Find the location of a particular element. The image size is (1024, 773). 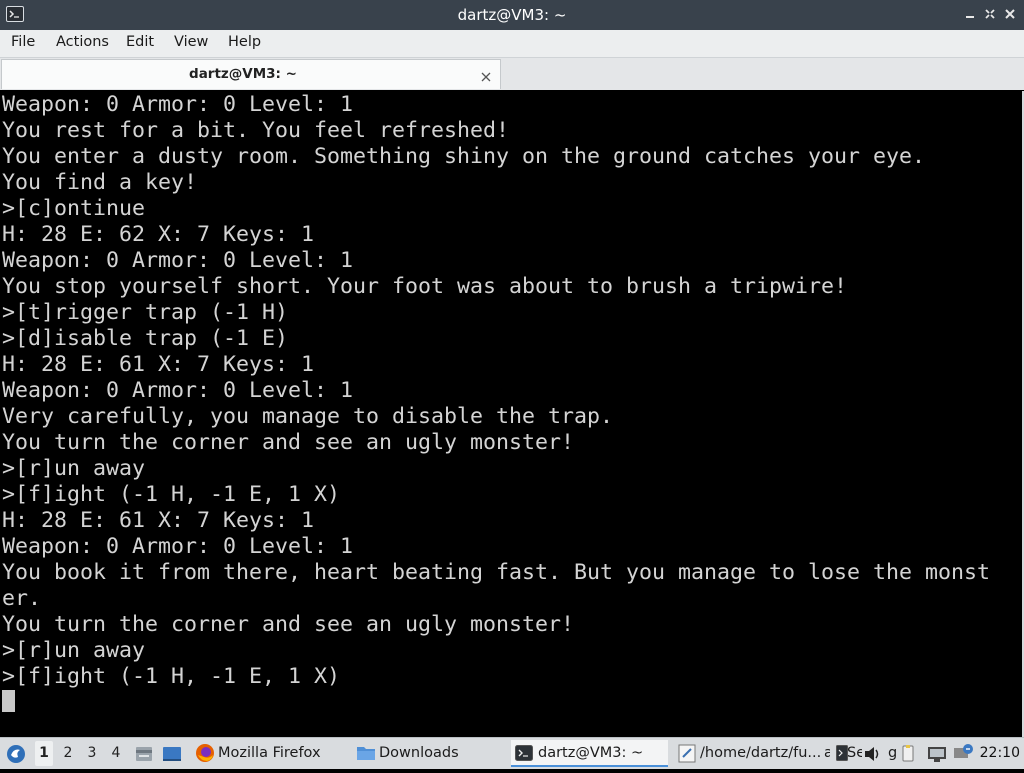

task-label: Mozilla Firefox is located at coordinates (269, 753).